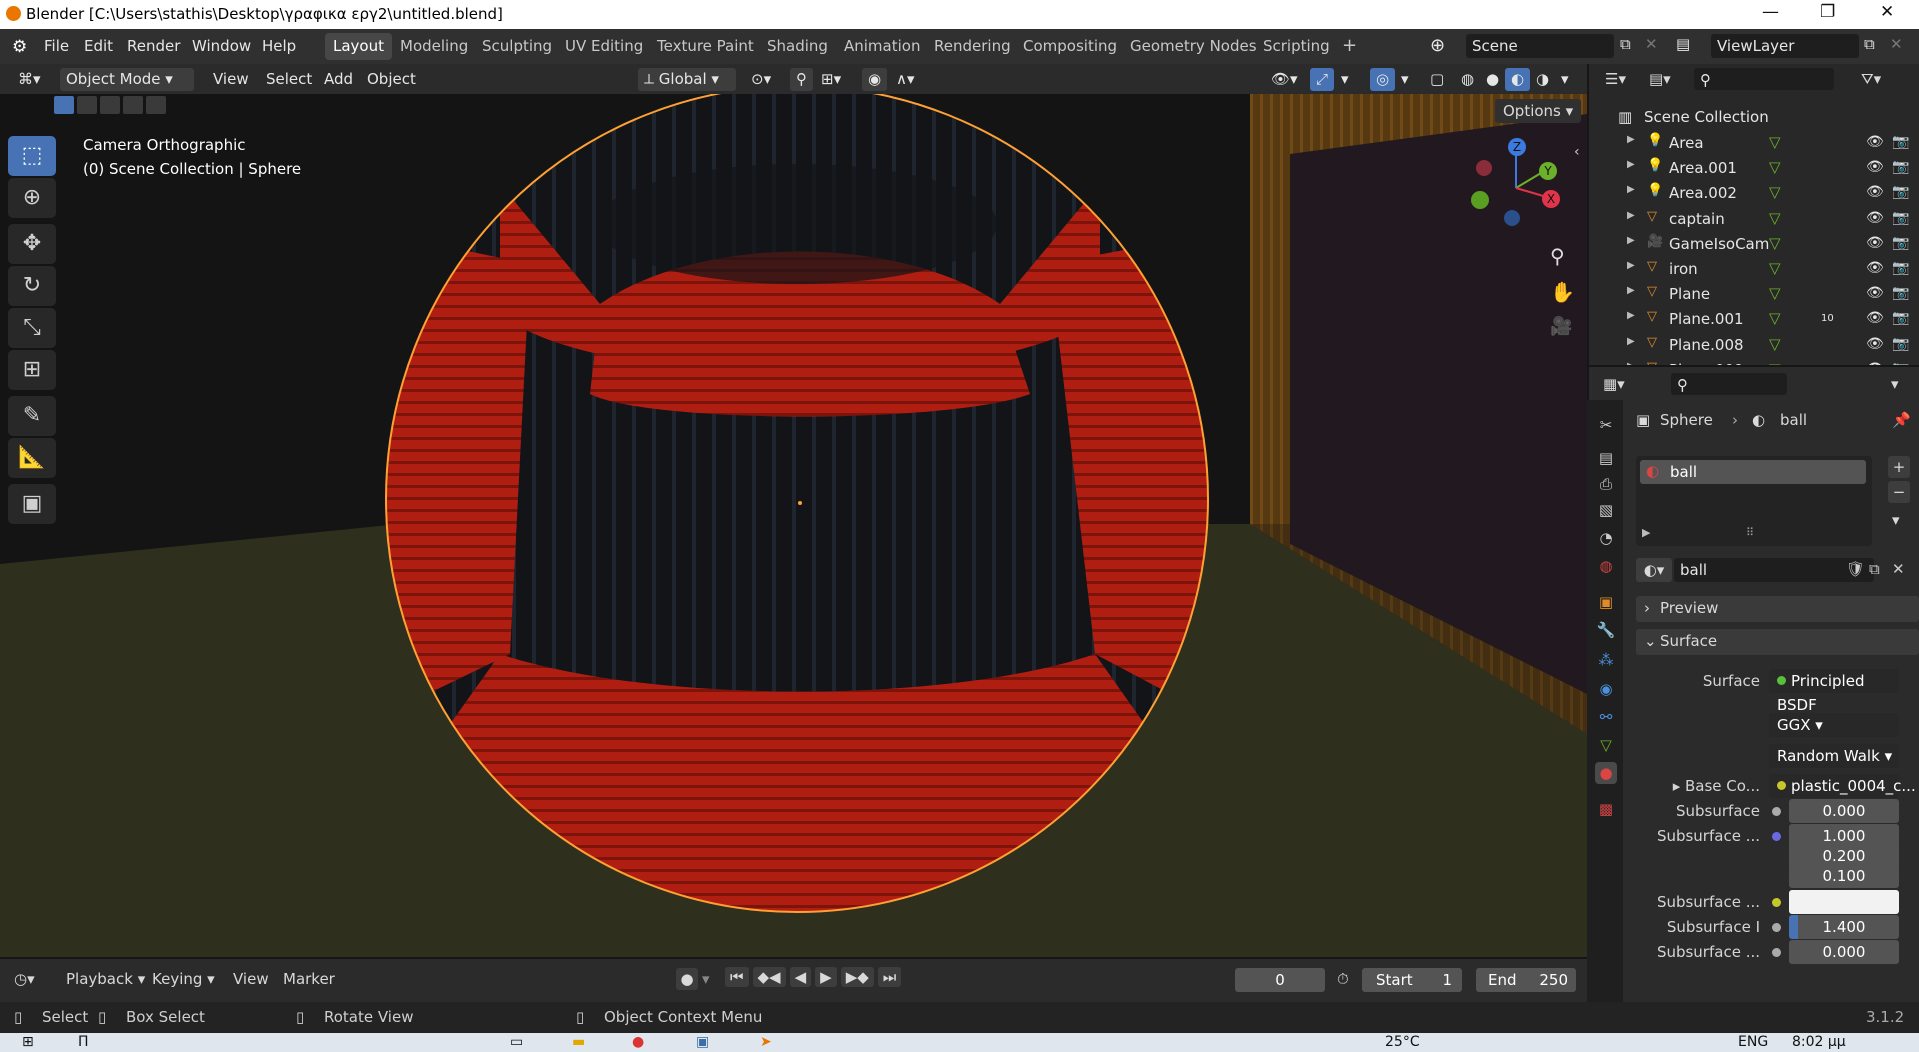 The width and height of the screenshot is (1919, 1052). Describe the element at coordinates (32, 370) in the screenshot. I see `transform-tool-icon: ⊞` at that location.